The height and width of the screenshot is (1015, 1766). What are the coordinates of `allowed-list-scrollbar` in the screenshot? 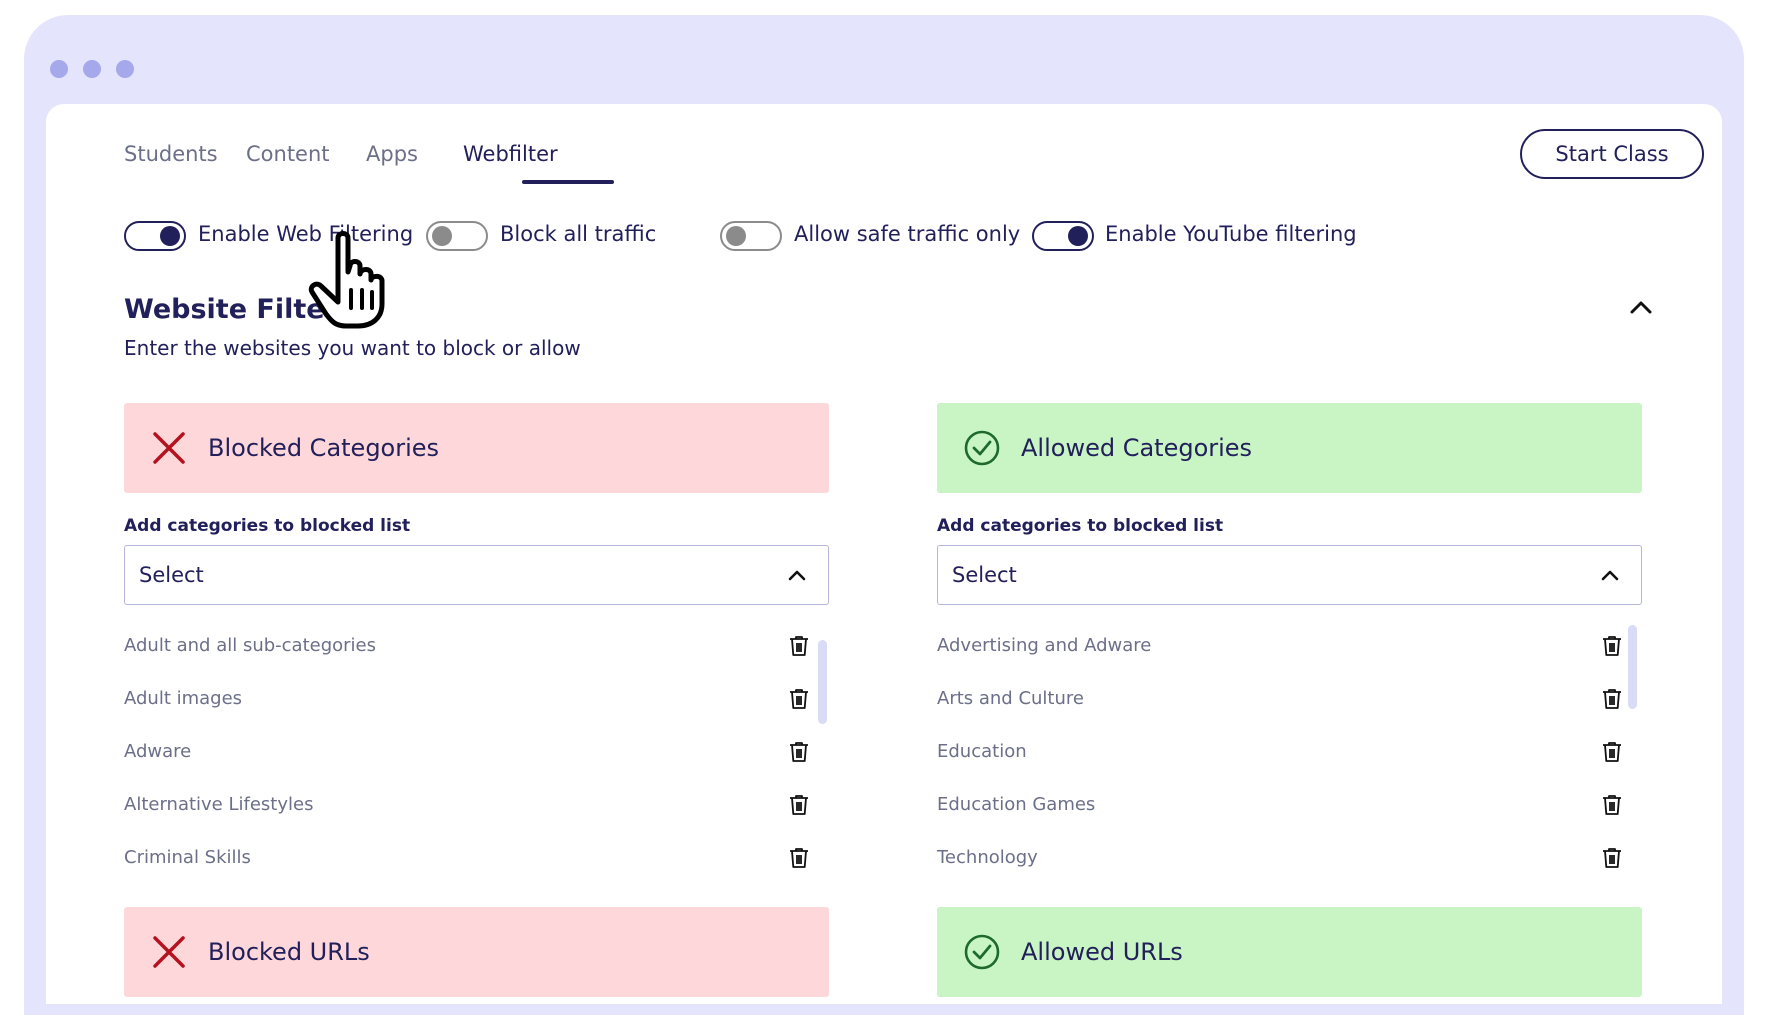 It's located at (1632, 667).